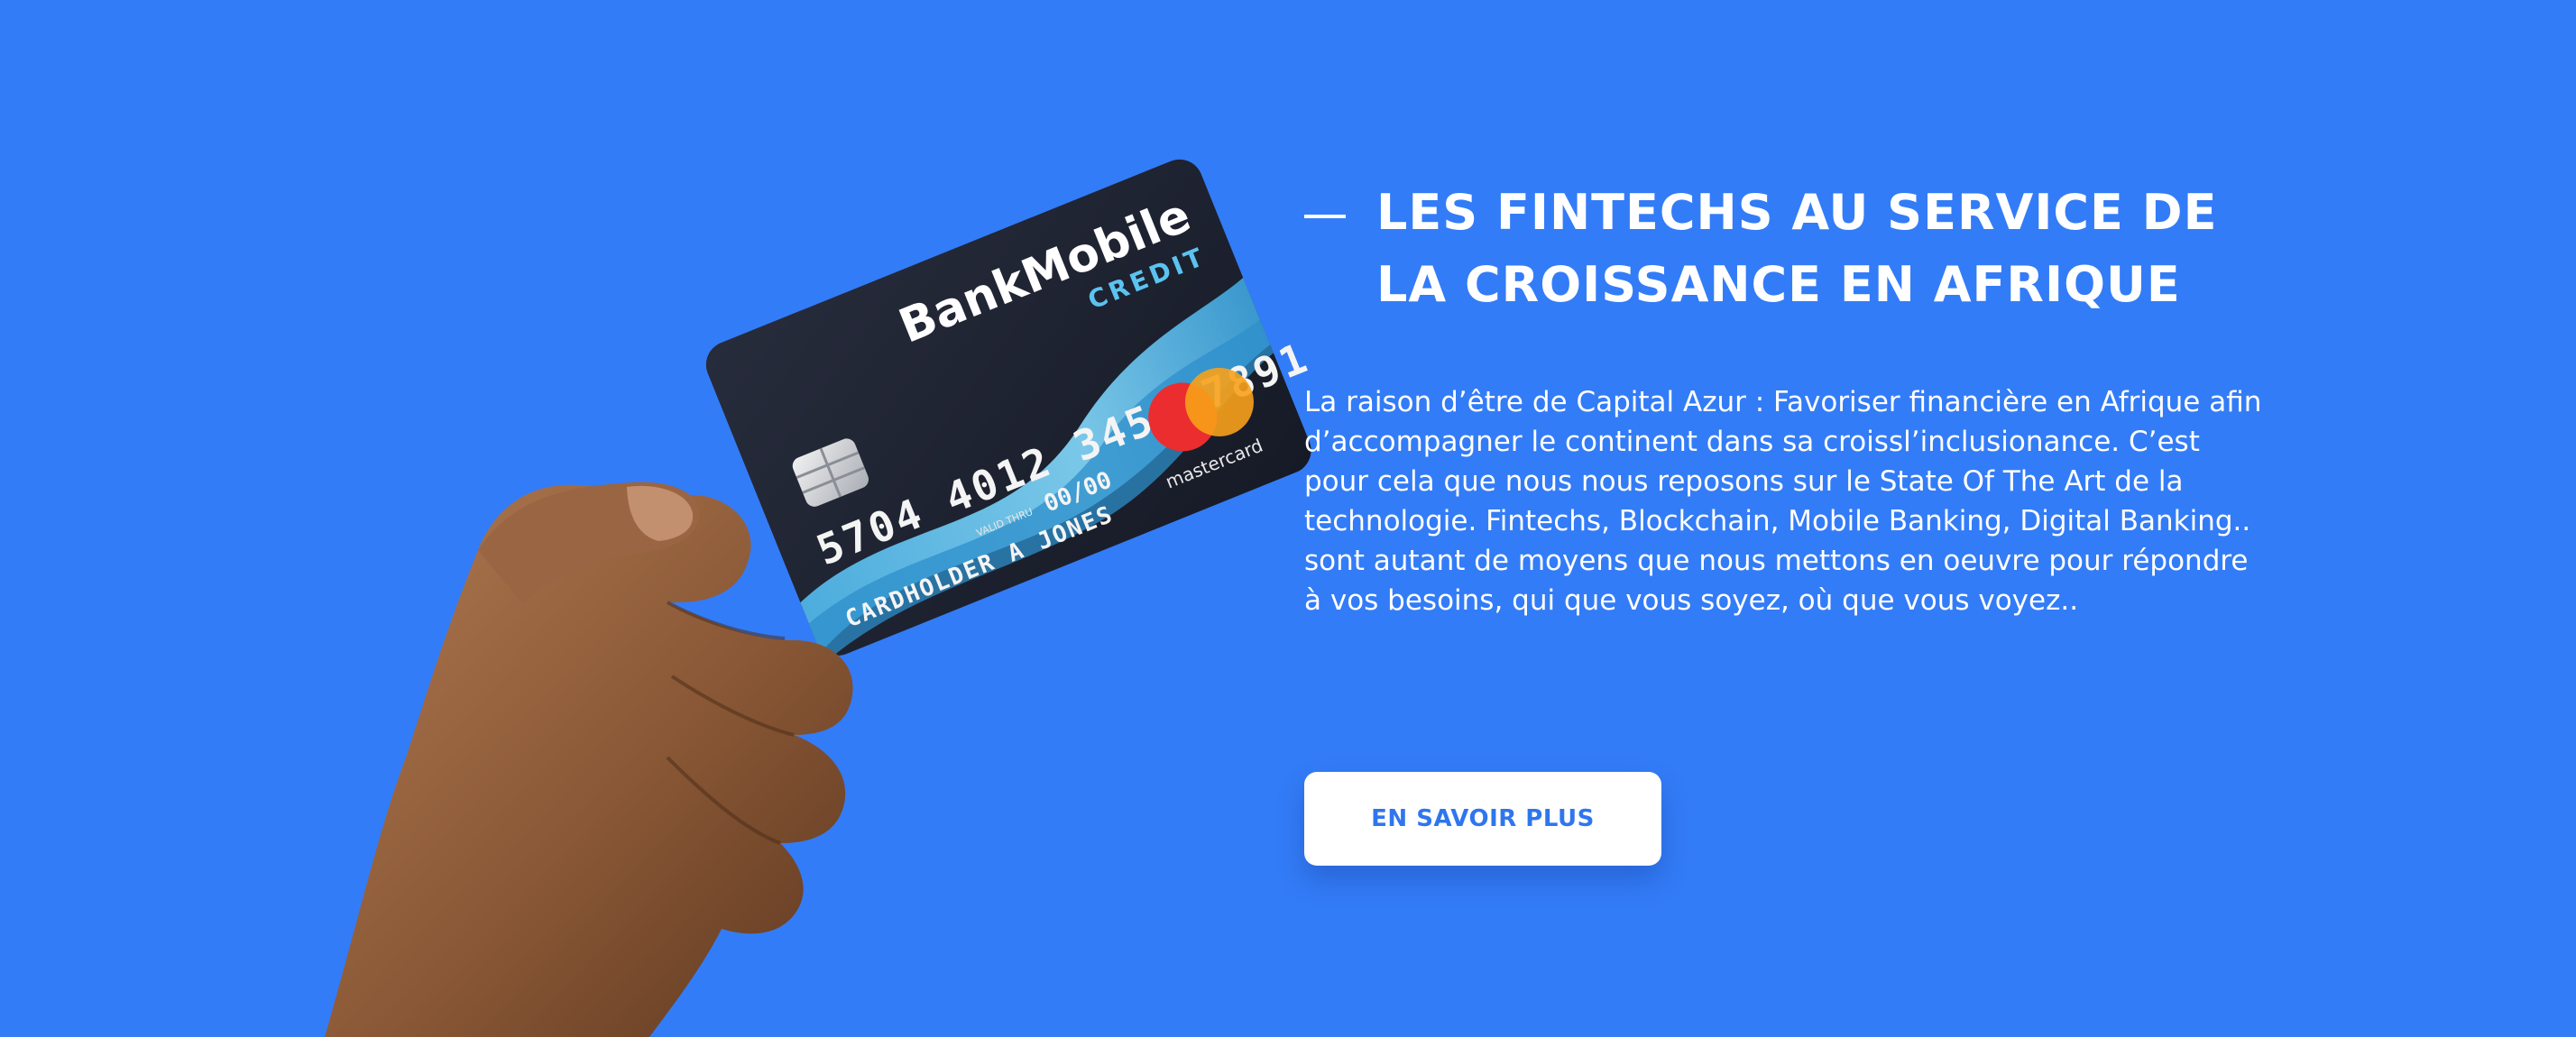  Describe the element at coordinates (1483, 819) in the screenshot. I see `learn-more-button: EN SAVOIR PLUS` at that location.